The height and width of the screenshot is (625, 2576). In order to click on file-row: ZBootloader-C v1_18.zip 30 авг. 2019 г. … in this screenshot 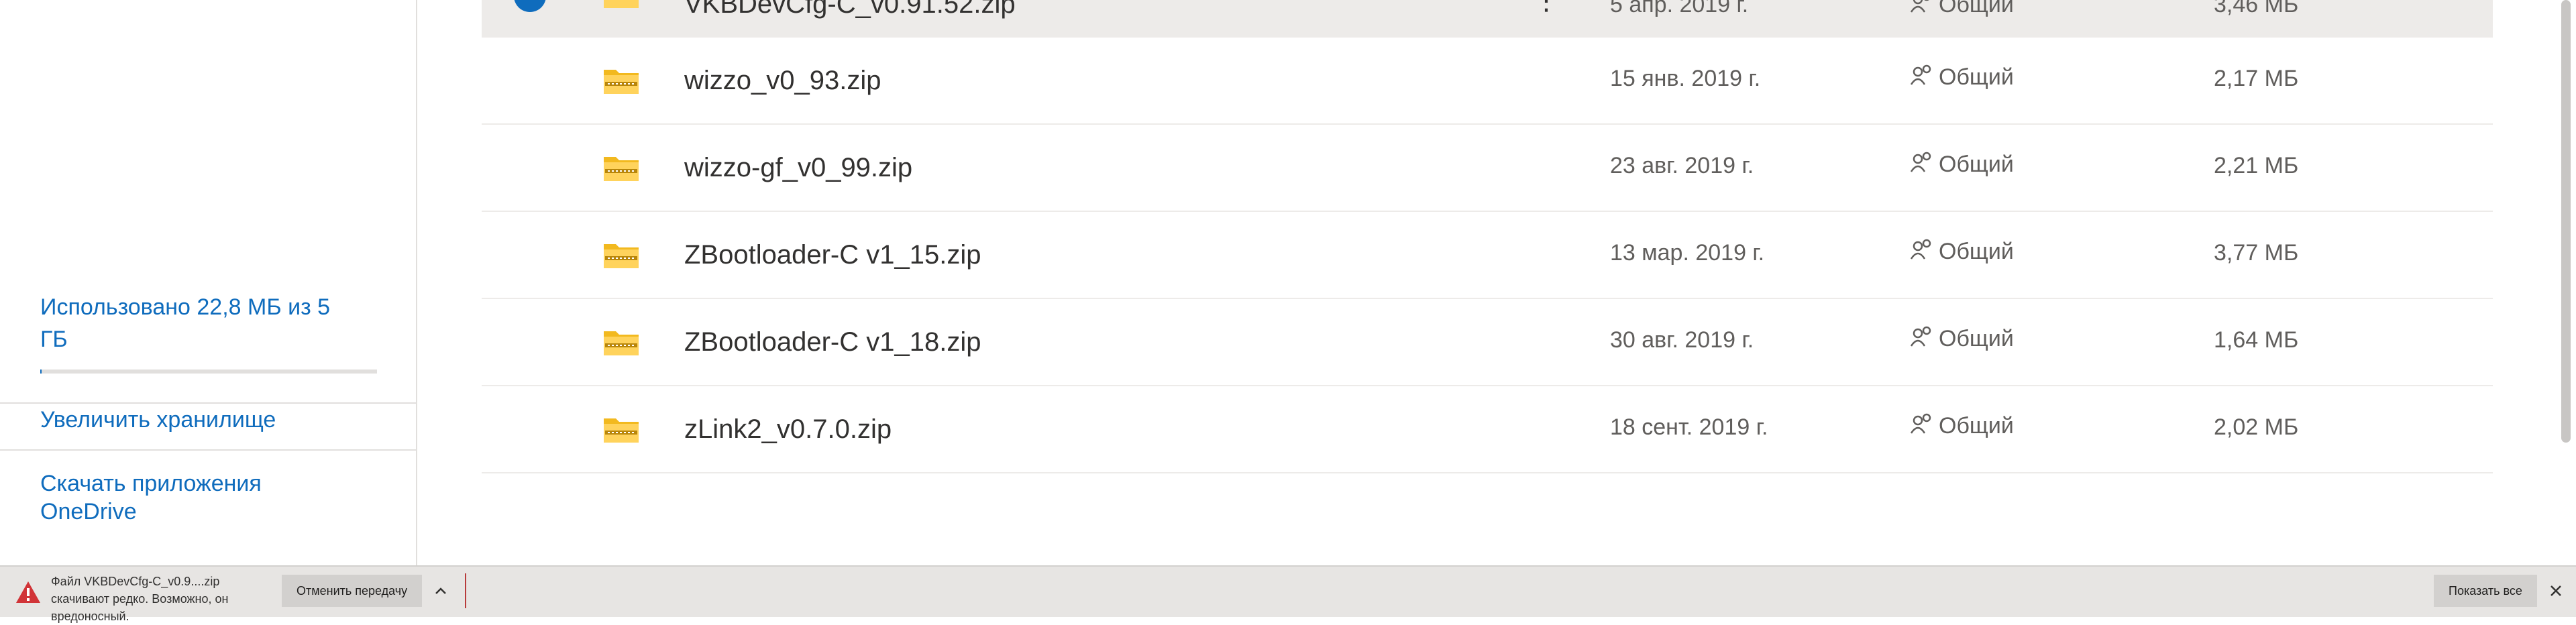, I will do `click(1487, 342)`.